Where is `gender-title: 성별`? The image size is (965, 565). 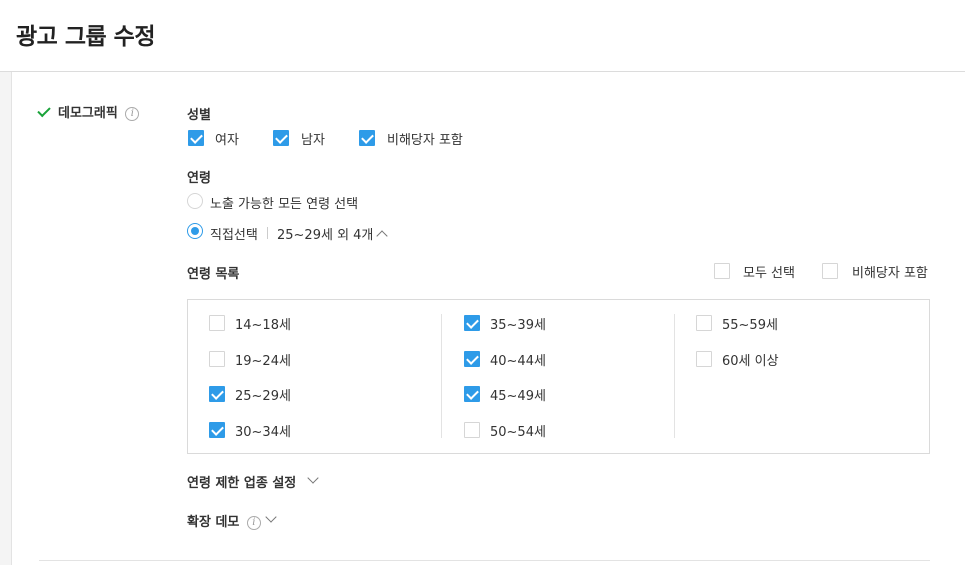
gender-title: 성별 is located at coordinates (199, 115).